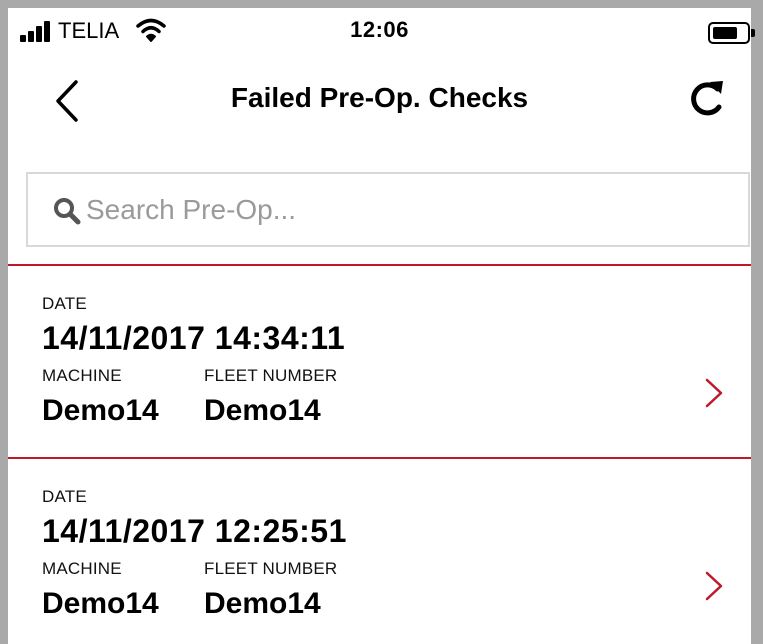  What do you see at coordinates (381, 4) in the screenshot?
I see `window-border-top` at bounding box center [381, 4].